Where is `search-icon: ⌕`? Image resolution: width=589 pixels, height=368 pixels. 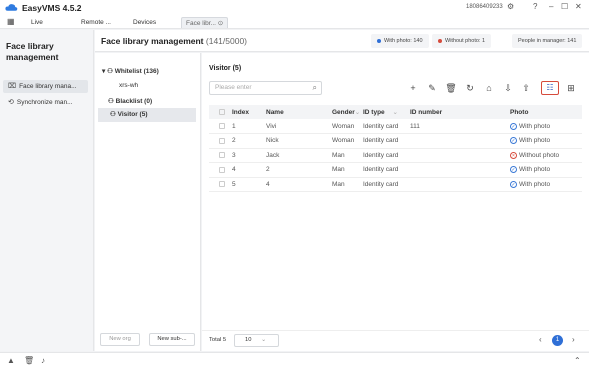 search-icon: ⌕ is located at coordinates (315, 88).